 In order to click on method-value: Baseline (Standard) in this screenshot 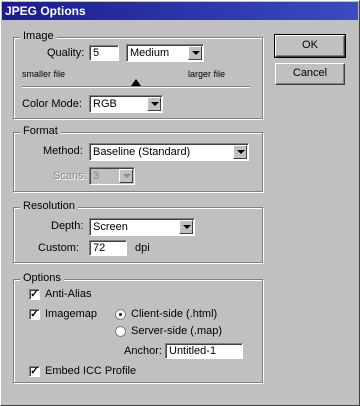, I will do `click(142, 152)`.